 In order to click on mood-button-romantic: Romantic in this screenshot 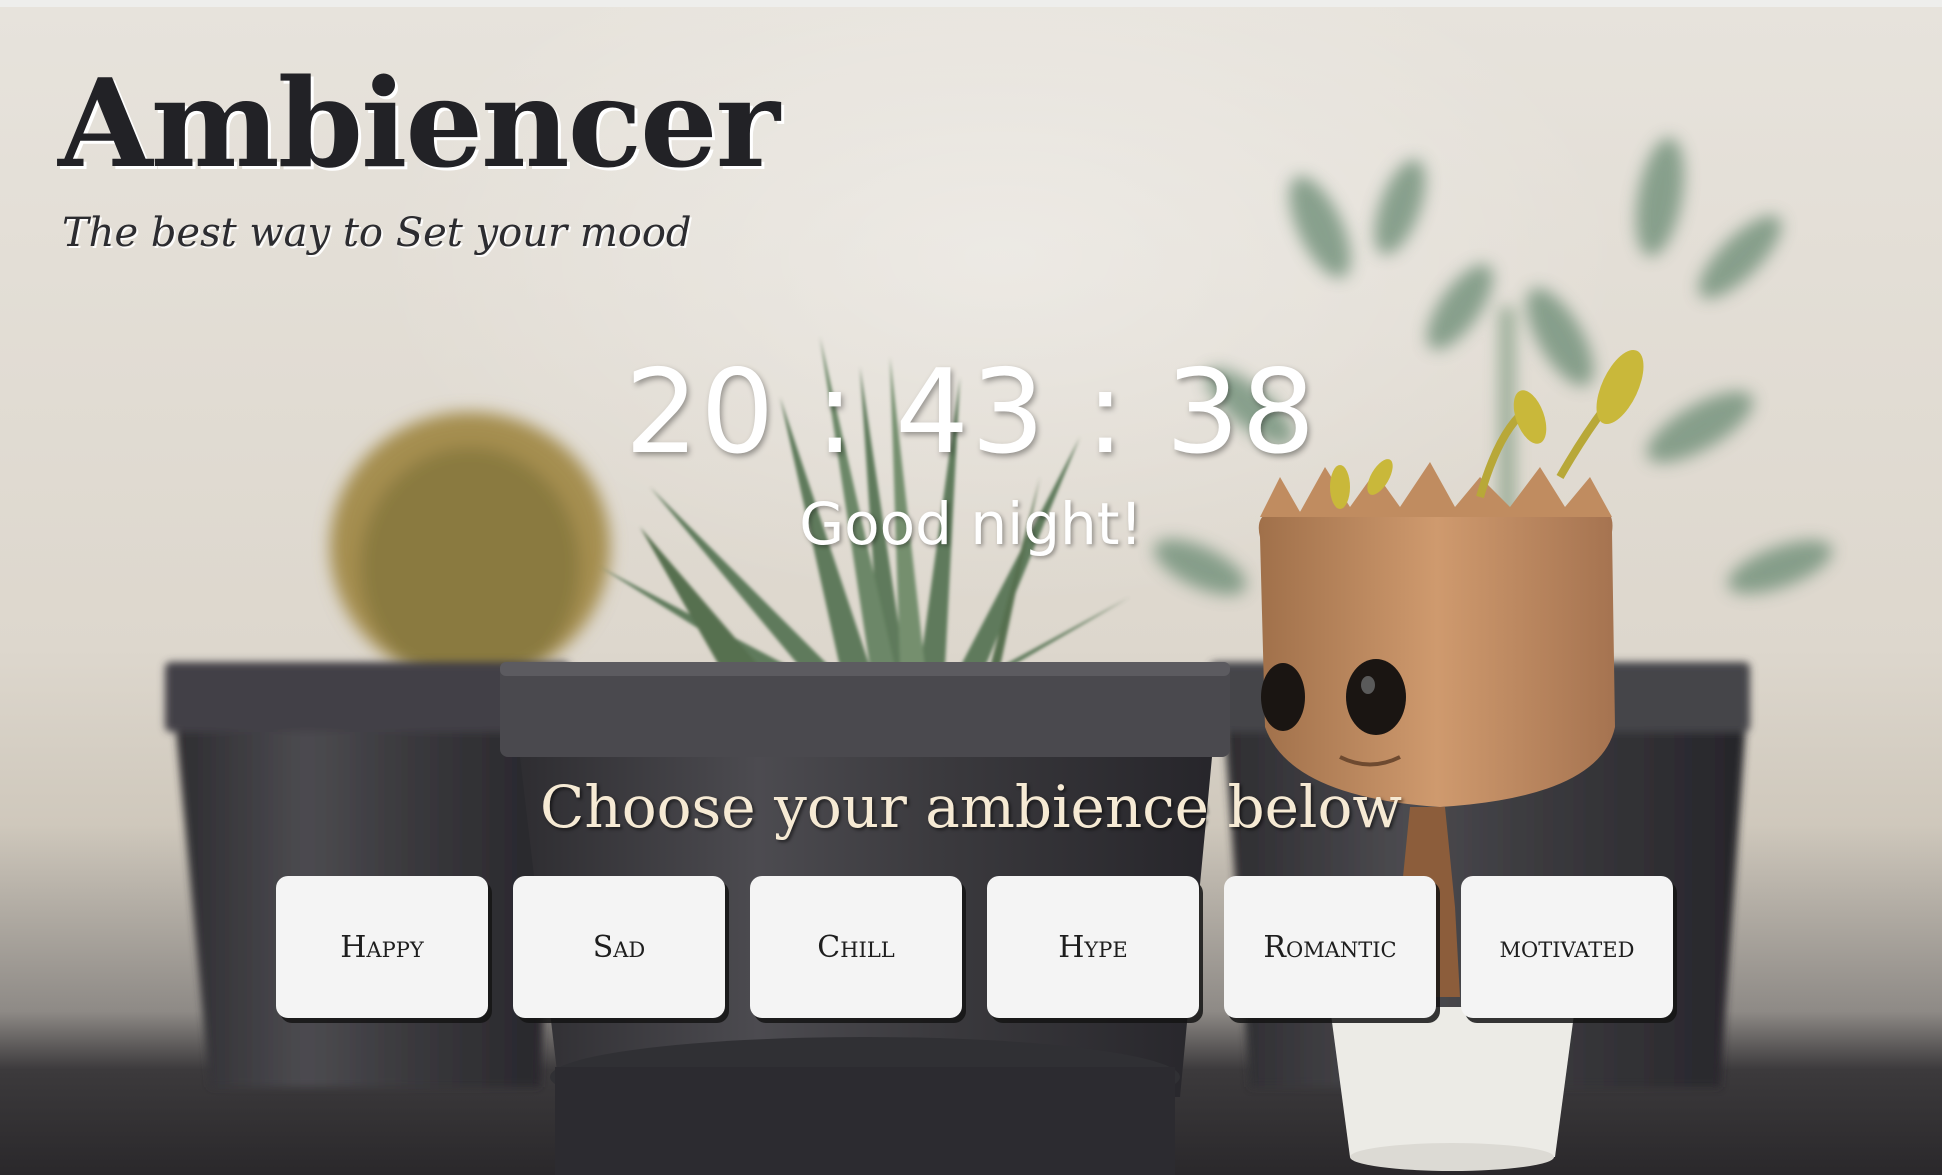, I will do `click(1330, 947)`.